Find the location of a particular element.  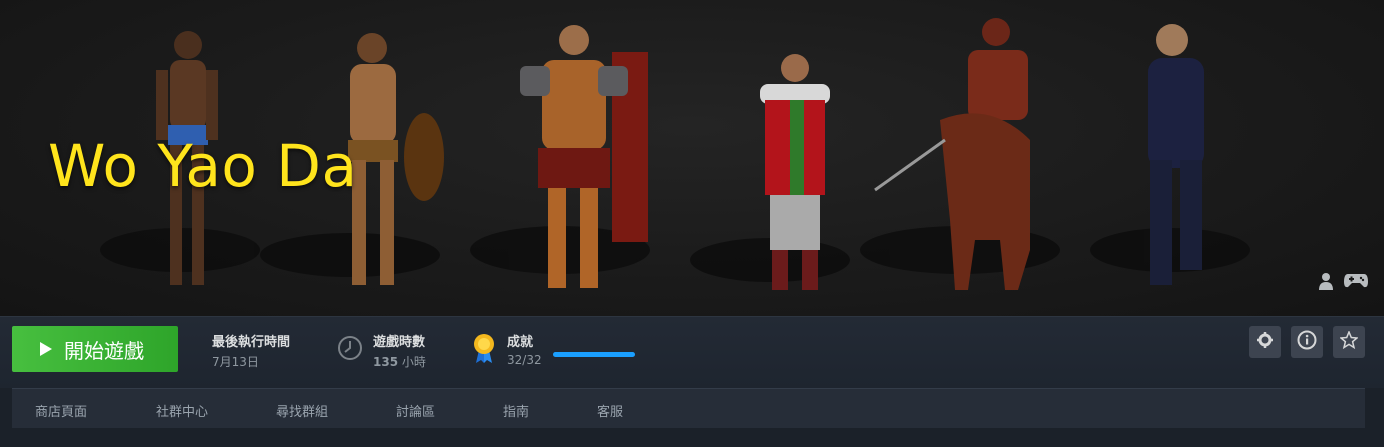

game-subnav: 商店頁面 社群中心 尋找群組 討論區 指南 客服 is located at coordinates (688, 408).